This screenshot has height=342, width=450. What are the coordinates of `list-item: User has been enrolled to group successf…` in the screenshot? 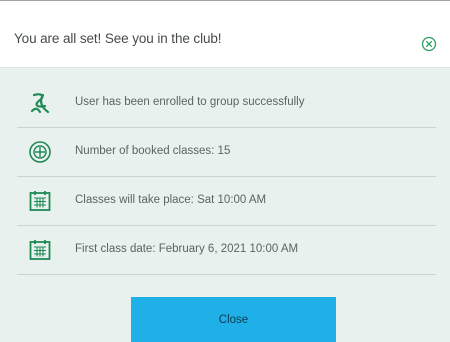 It's located at (226, 103).